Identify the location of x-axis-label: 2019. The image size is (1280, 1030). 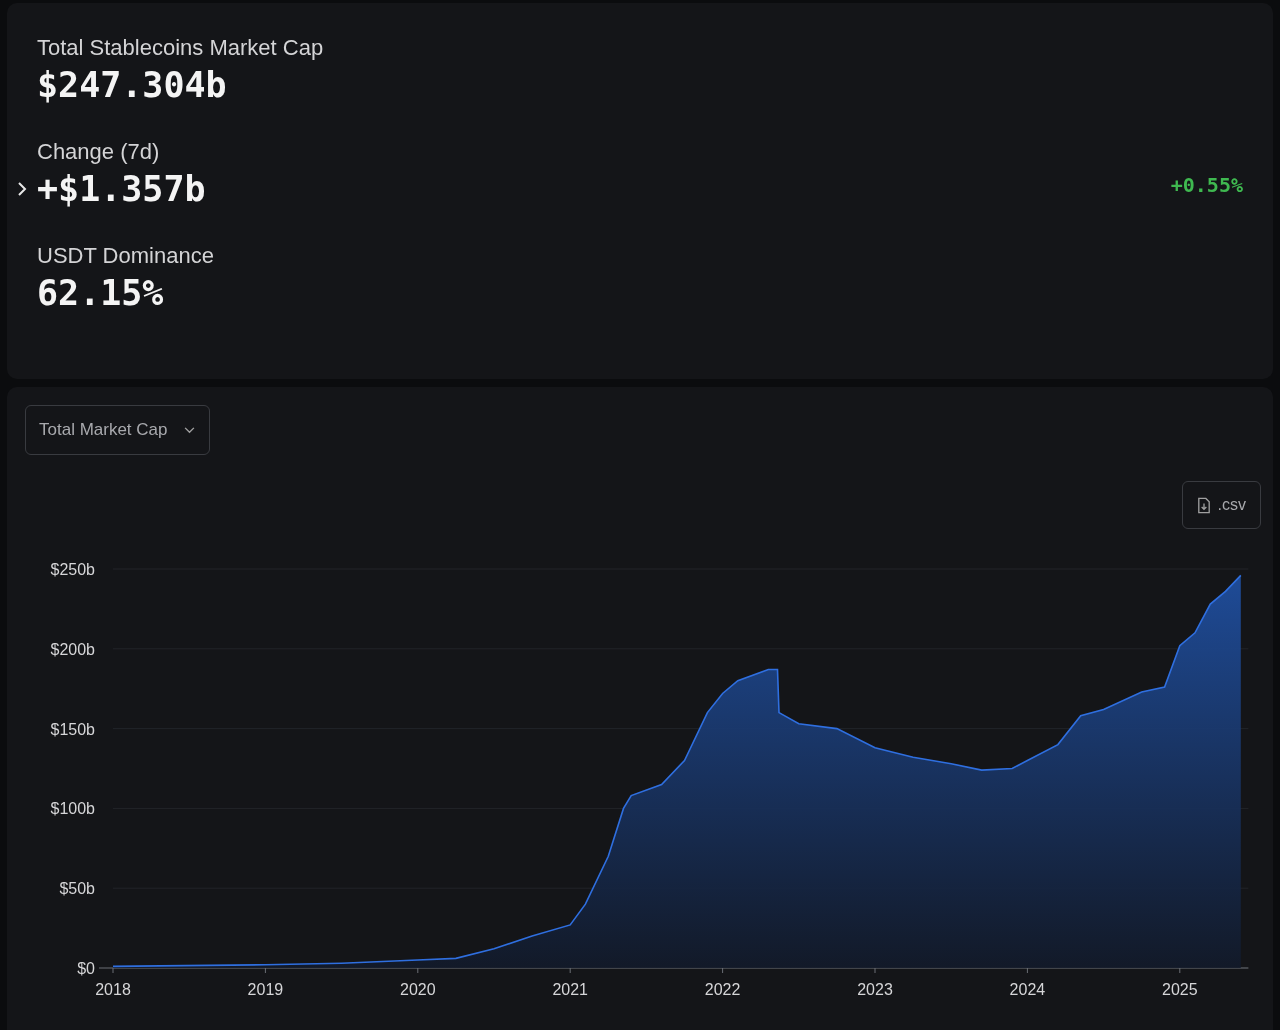
(265, 989).